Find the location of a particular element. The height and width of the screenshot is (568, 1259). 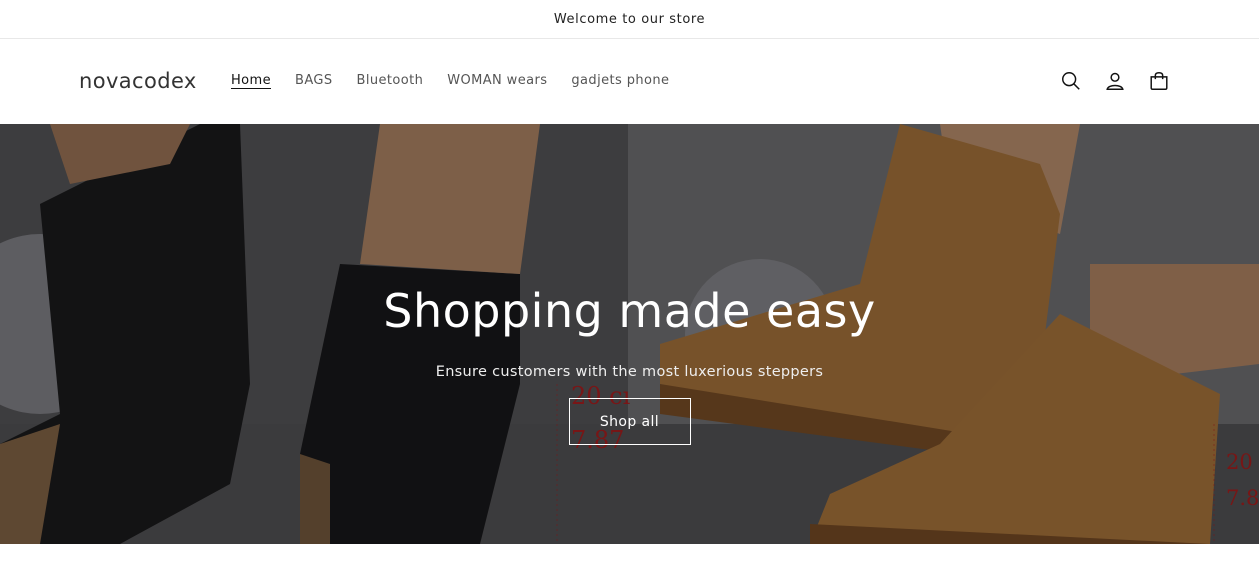

header-icons is located at coordinates (1115, 81).